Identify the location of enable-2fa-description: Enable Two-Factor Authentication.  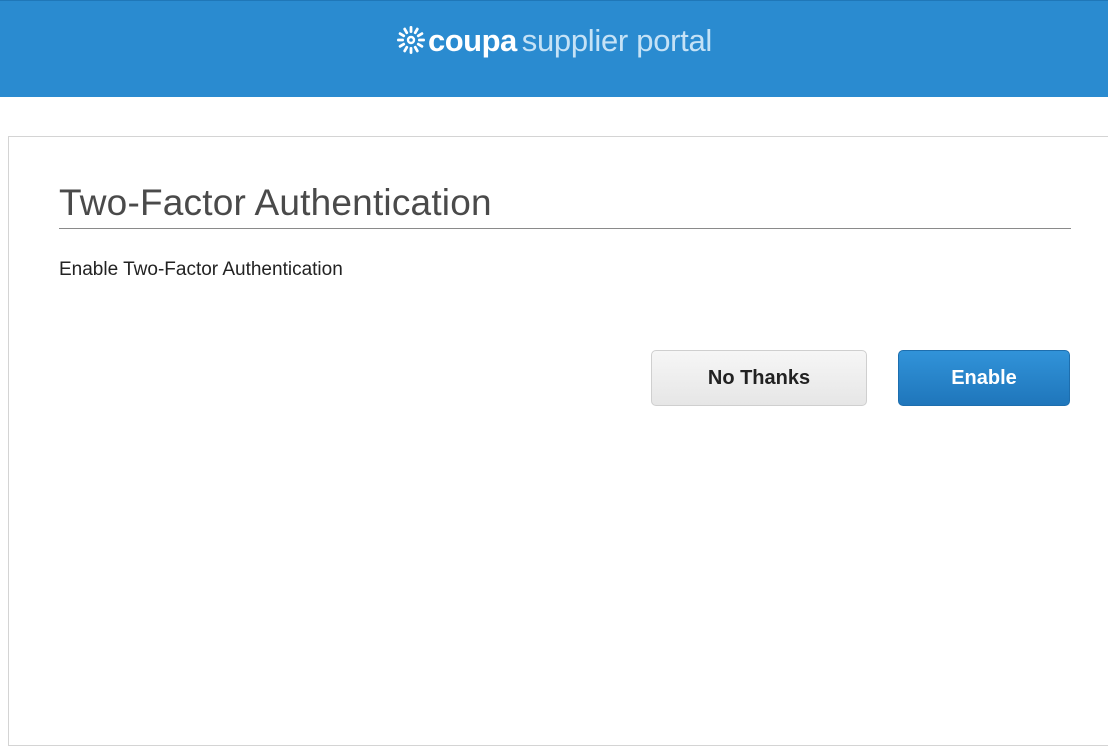
(201, 269).